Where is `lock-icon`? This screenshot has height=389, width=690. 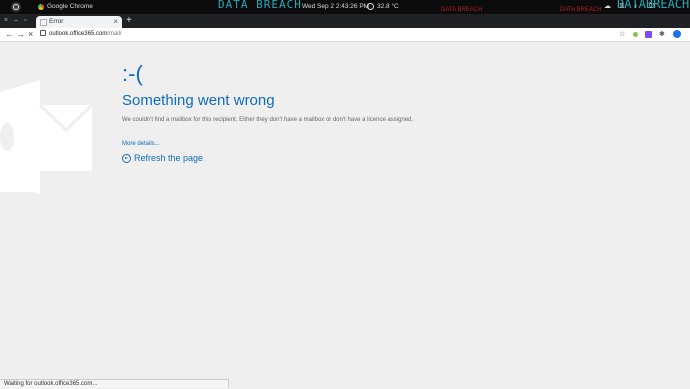 lock-icon is located at coordinates (43, 33).